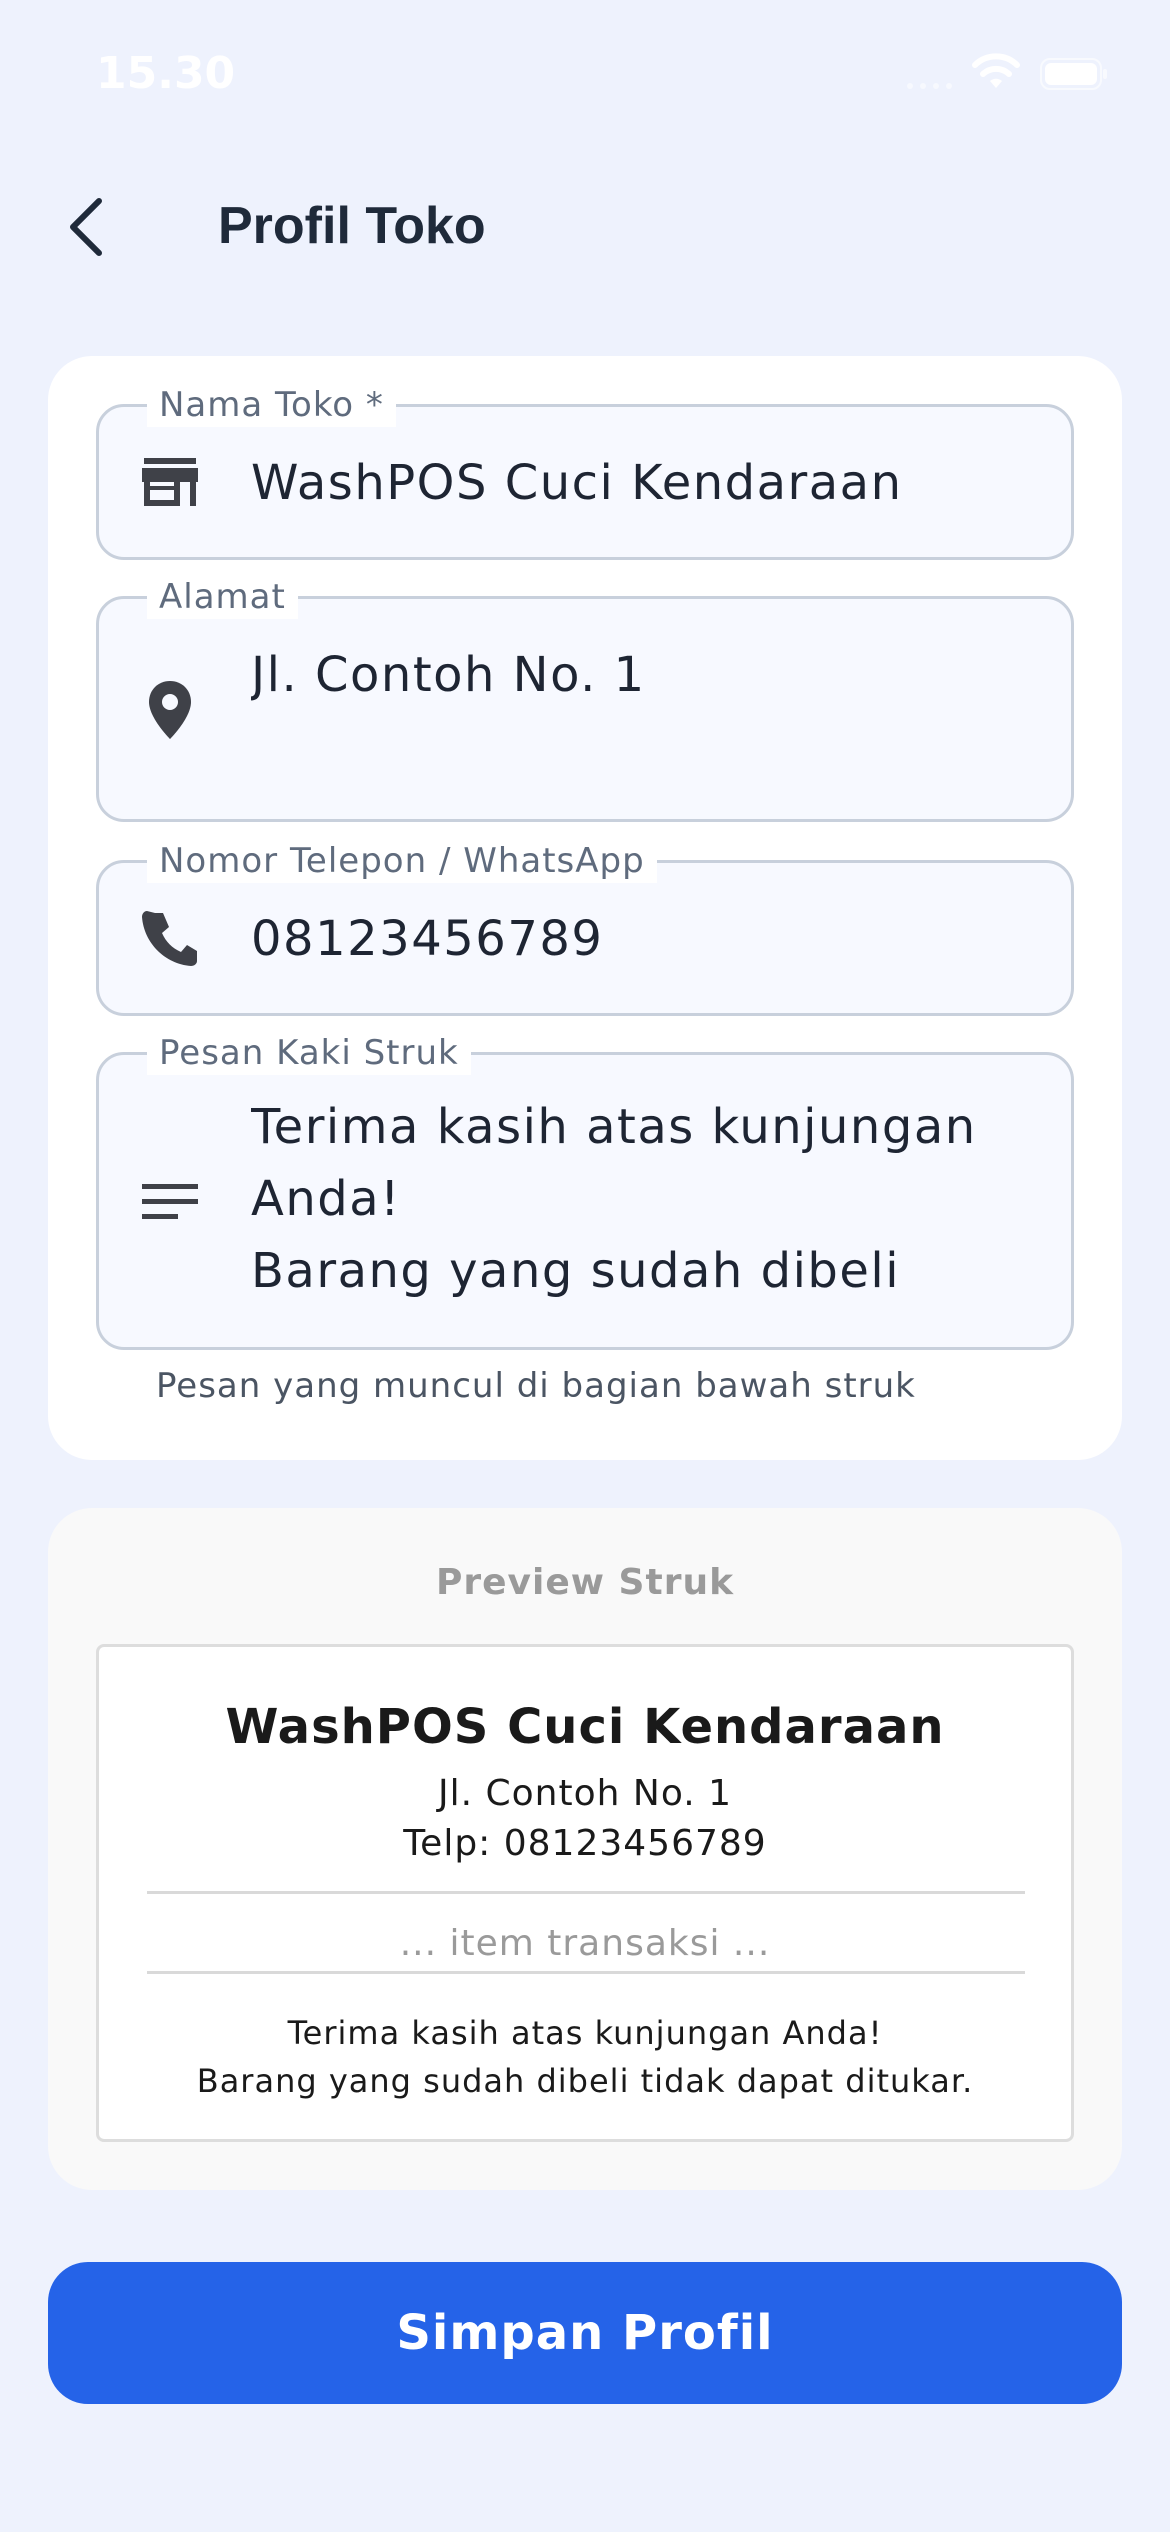  I want to click on page-title: Profil Toko, so click(352, 226).